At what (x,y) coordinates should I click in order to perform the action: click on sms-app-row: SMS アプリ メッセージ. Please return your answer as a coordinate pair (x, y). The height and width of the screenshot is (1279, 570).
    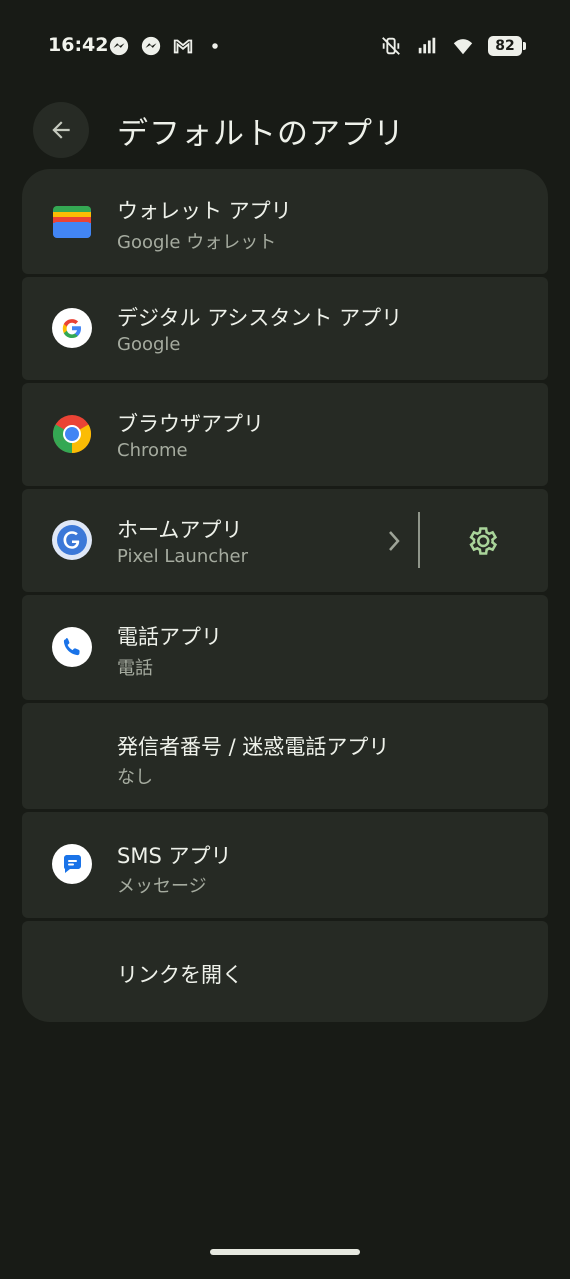
    Looking at the image, I should click on (285, 865).